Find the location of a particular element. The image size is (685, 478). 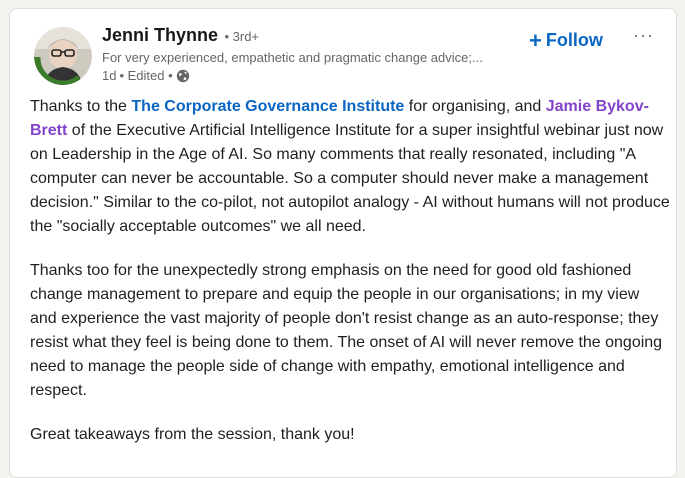

avatar-photo is located at coordinates (63, 56).